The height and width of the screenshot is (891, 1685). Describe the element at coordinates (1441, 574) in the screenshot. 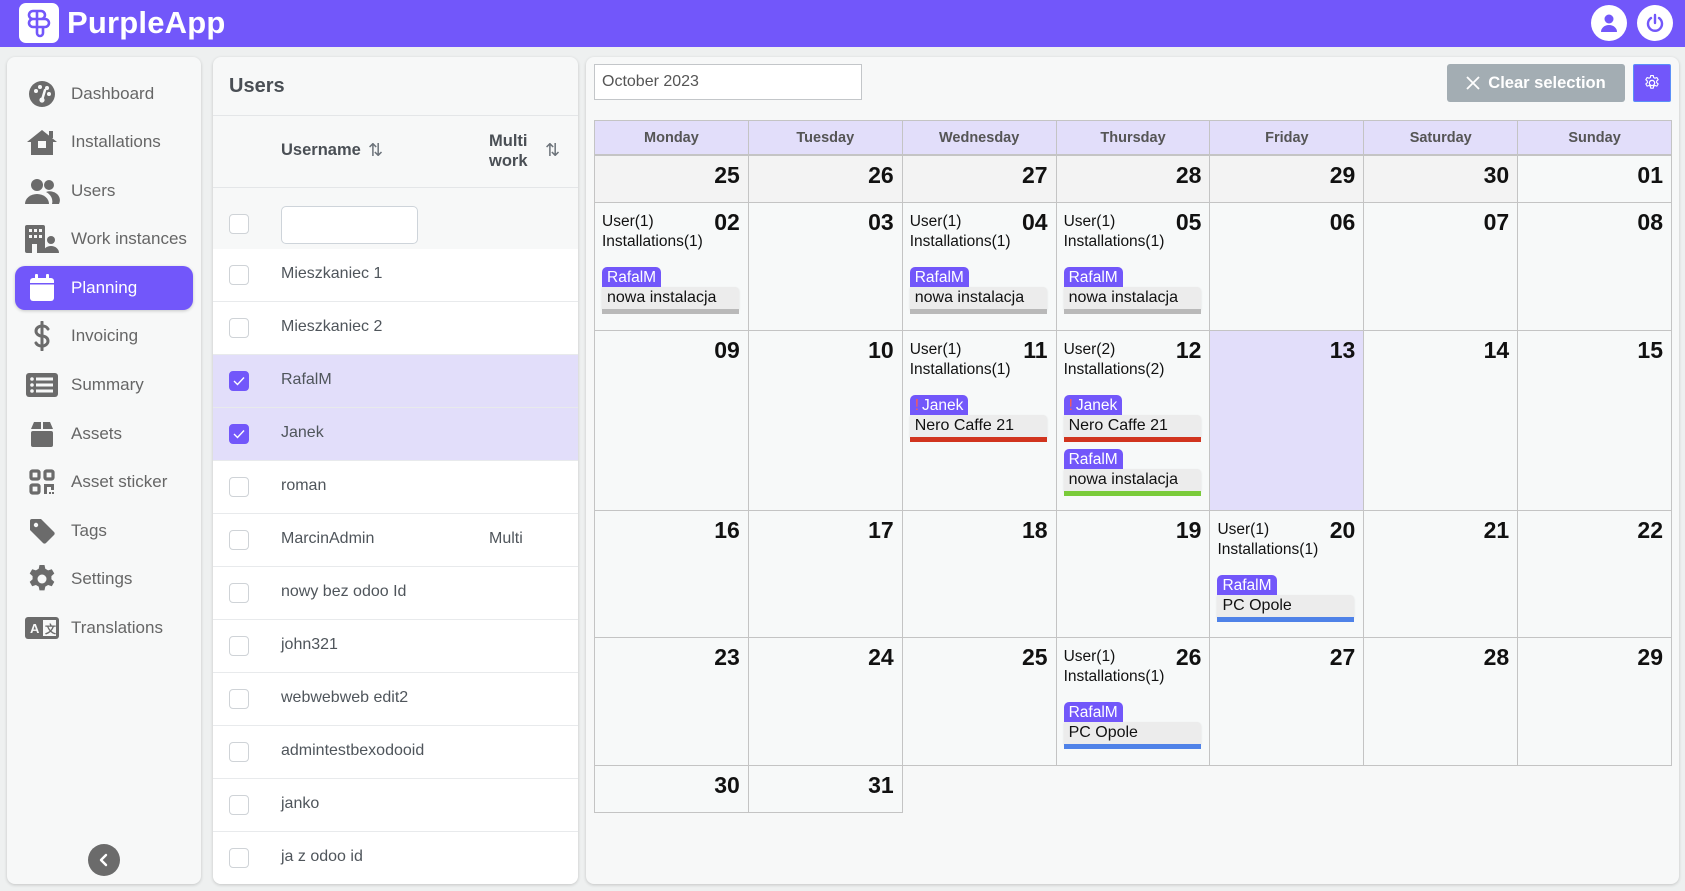

I see `calendar-day-cell: 21` at that location.